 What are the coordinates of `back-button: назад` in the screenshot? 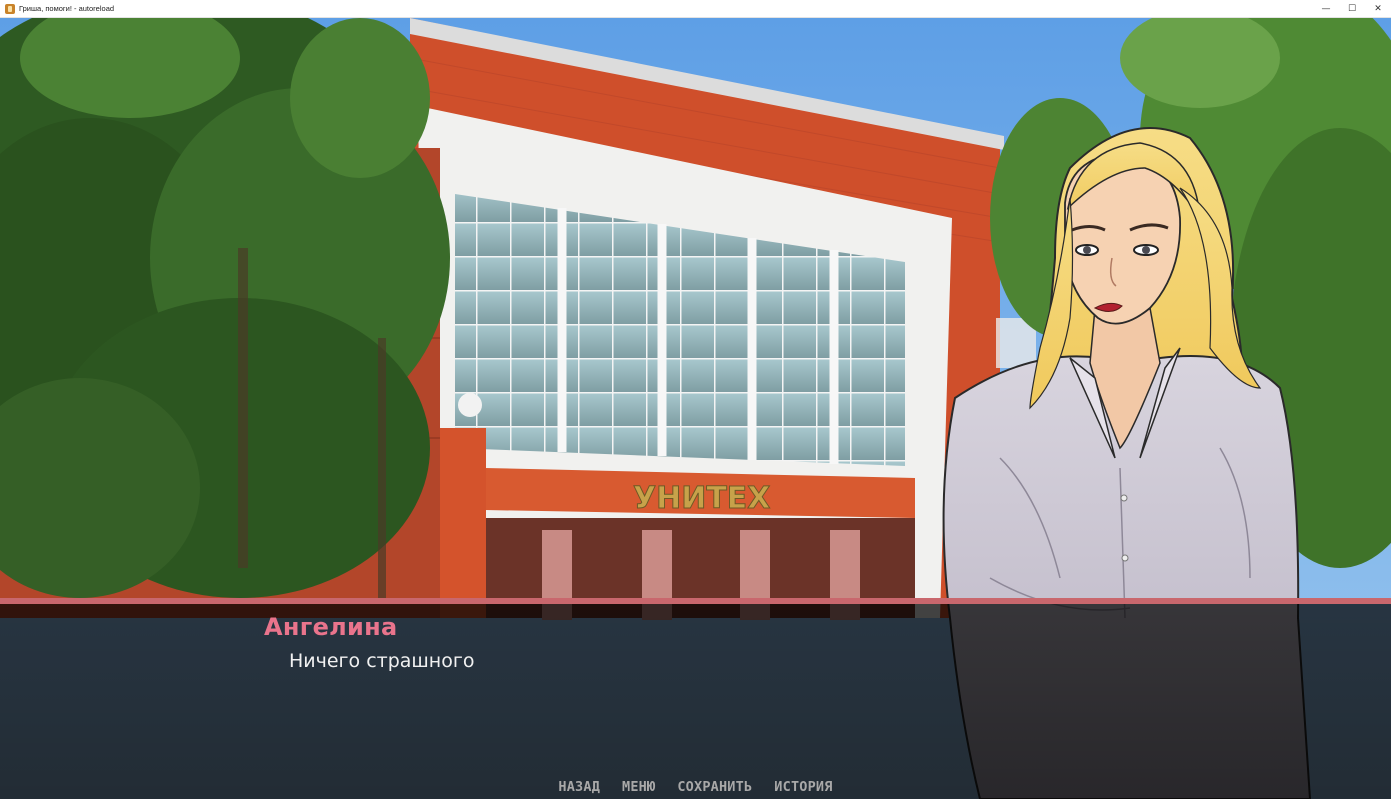 It's located at (579, 787).